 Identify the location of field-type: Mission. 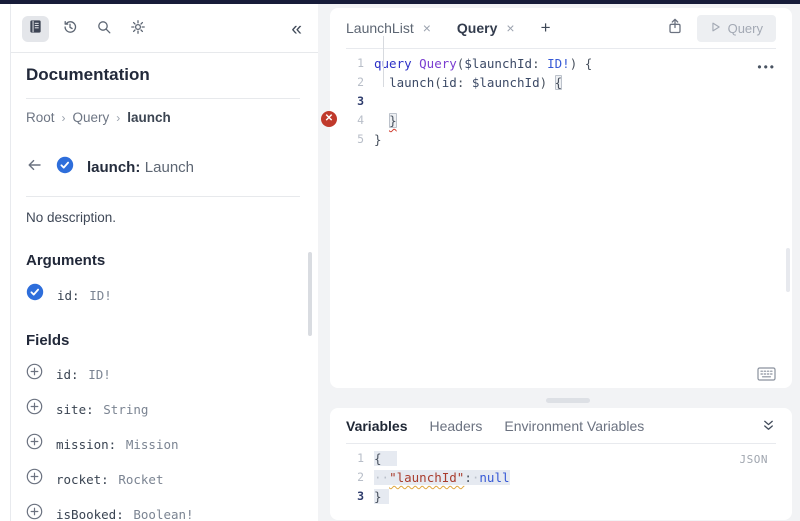
(152, 444).